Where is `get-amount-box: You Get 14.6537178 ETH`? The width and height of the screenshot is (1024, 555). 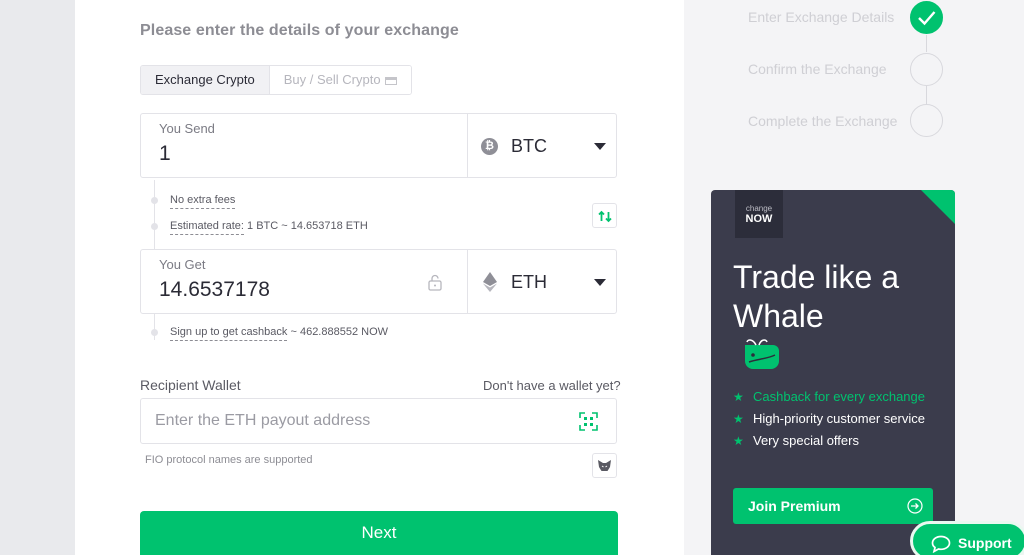
get-amount-box: You Get 14.6537178 ETH is located at coordinates (378, 281).